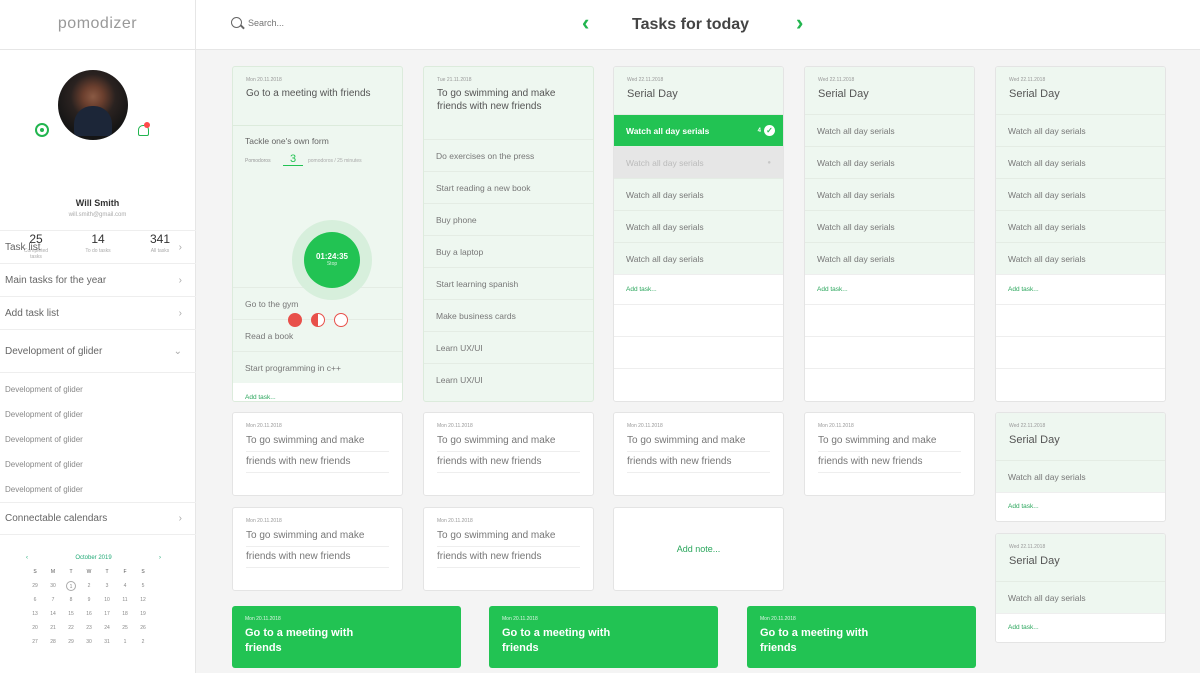  What do you see at coordinates (98, 351) in the screenshot?
I see `sidebar-item-development: Development of glider ⌄` at bounding box center [98, 351].